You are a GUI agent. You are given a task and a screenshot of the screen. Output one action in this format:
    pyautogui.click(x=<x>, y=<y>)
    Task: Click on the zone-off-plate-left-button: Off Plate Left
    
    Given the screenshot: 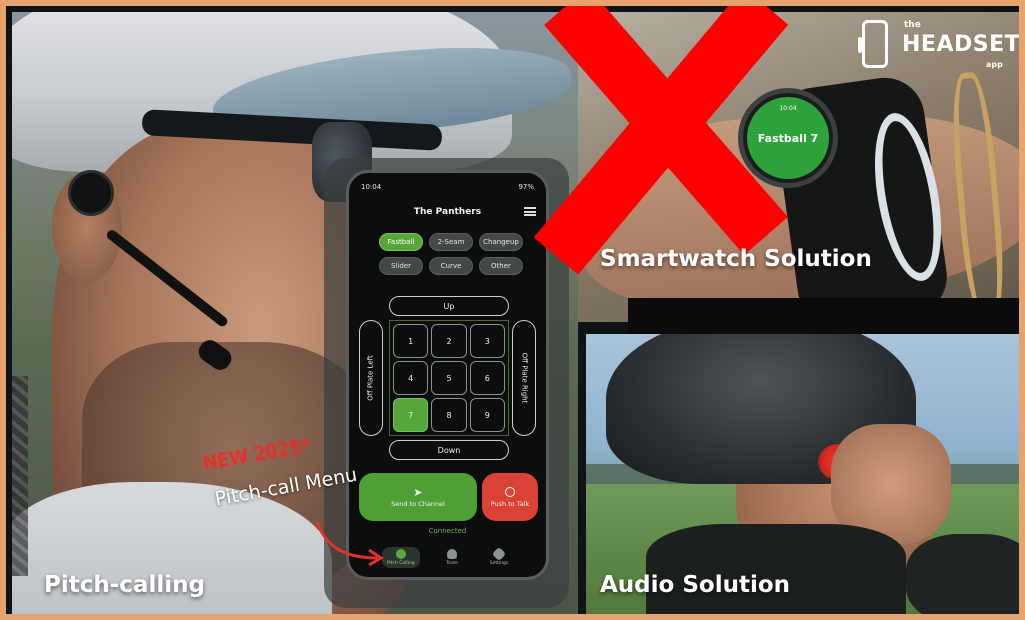 What is the action you would take?
    pyautogui.click(x=371, y=378)
    